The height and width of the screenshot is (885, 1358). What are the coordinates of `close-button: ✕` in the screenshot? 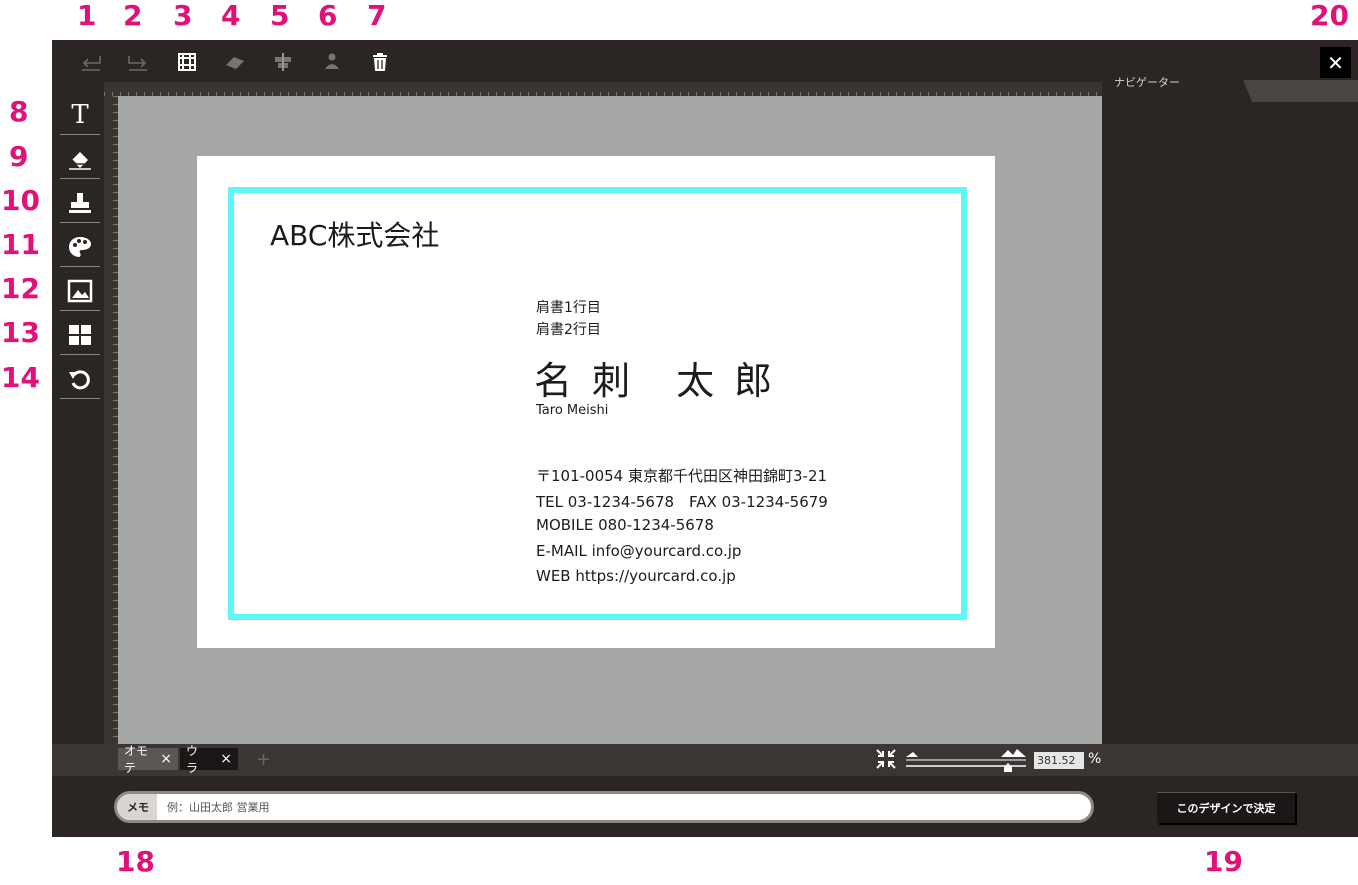 It's located at (1335, 62).